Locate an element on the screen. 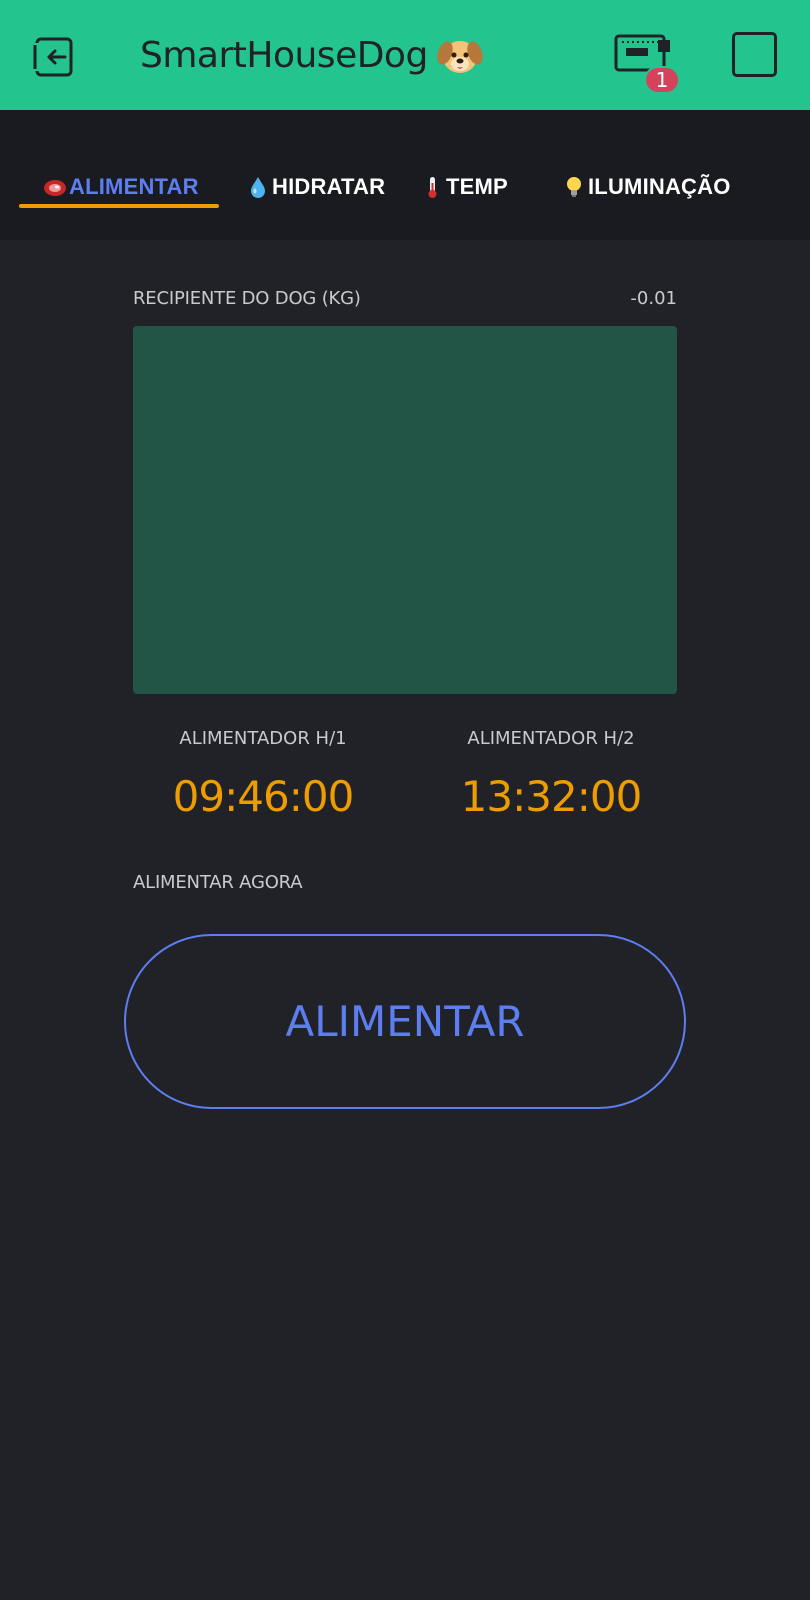  droplet-icon is located at coordinates (258, 187).